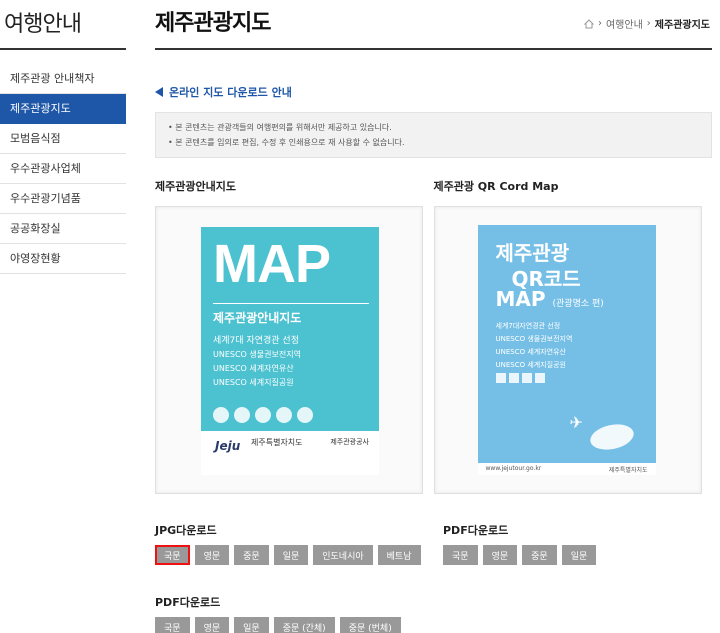 The width and height of the screenshot is (720, 633). What do you see at coordinates (611, 437) in the screenshot?
I see `jeju-island-shape` at bounding box center [611, 437].